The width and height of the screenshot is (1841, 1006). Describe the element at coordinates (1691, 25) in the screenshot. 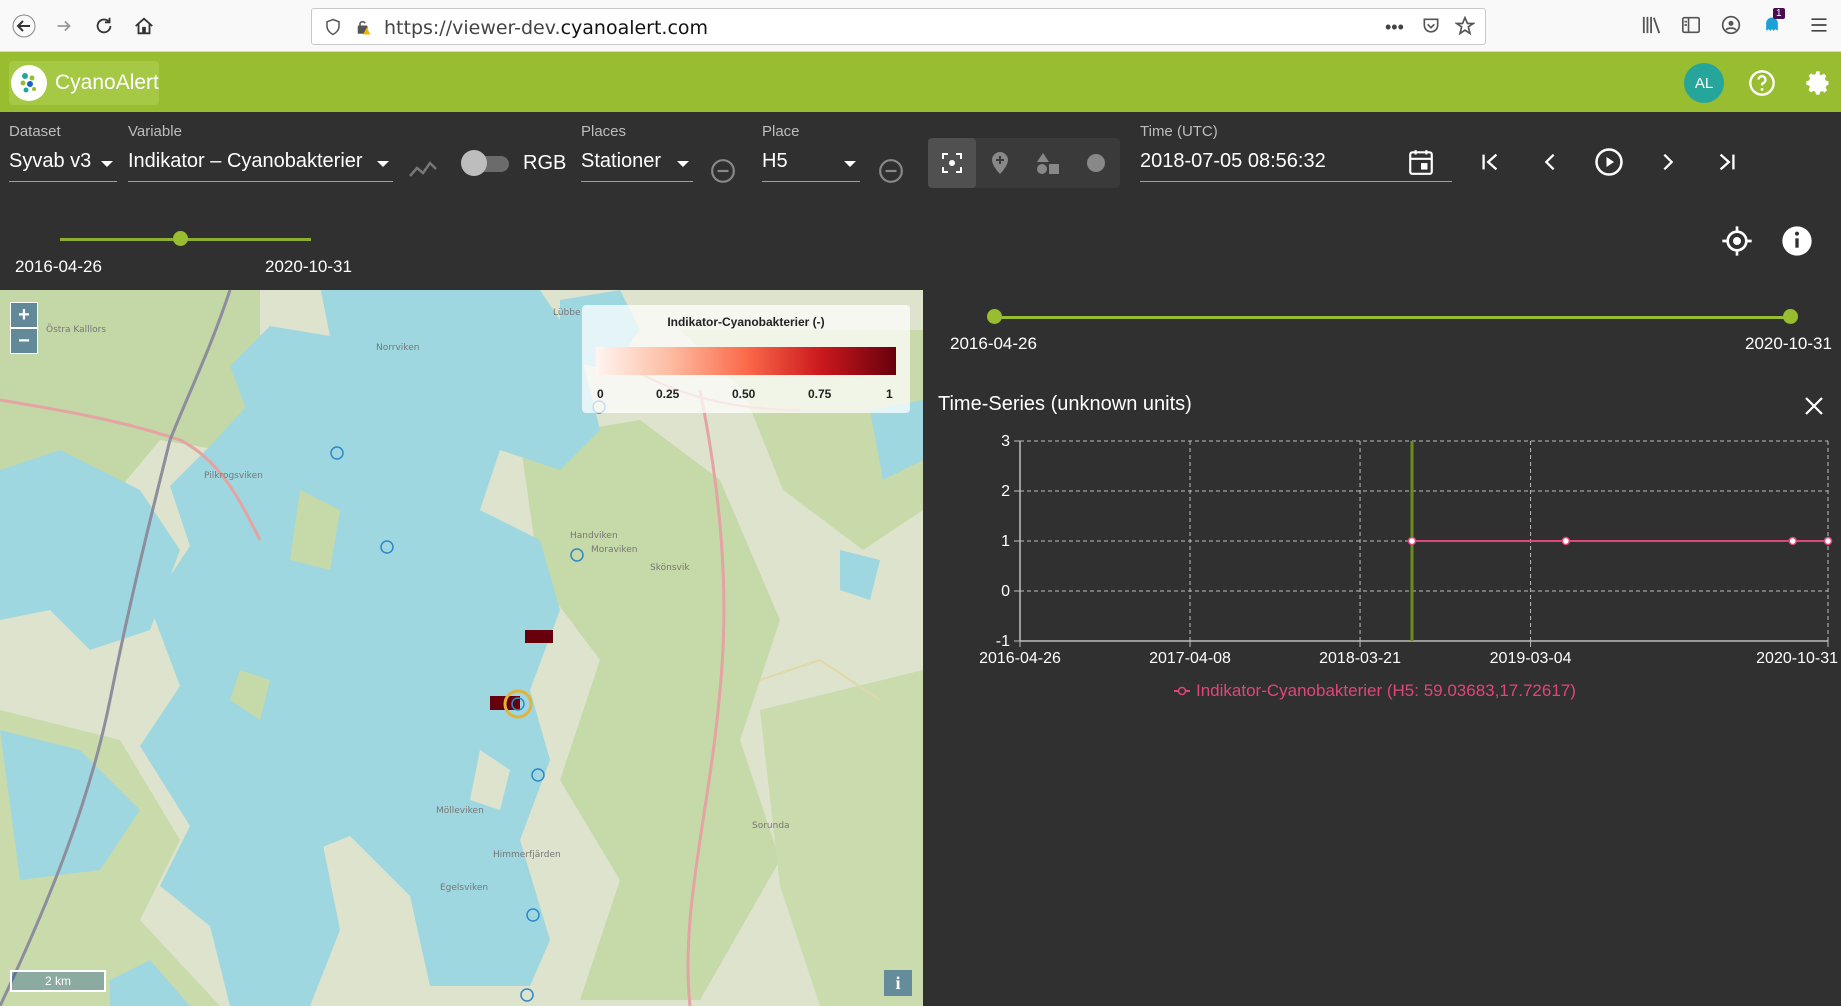

I see `sidebar-icon` at that location.